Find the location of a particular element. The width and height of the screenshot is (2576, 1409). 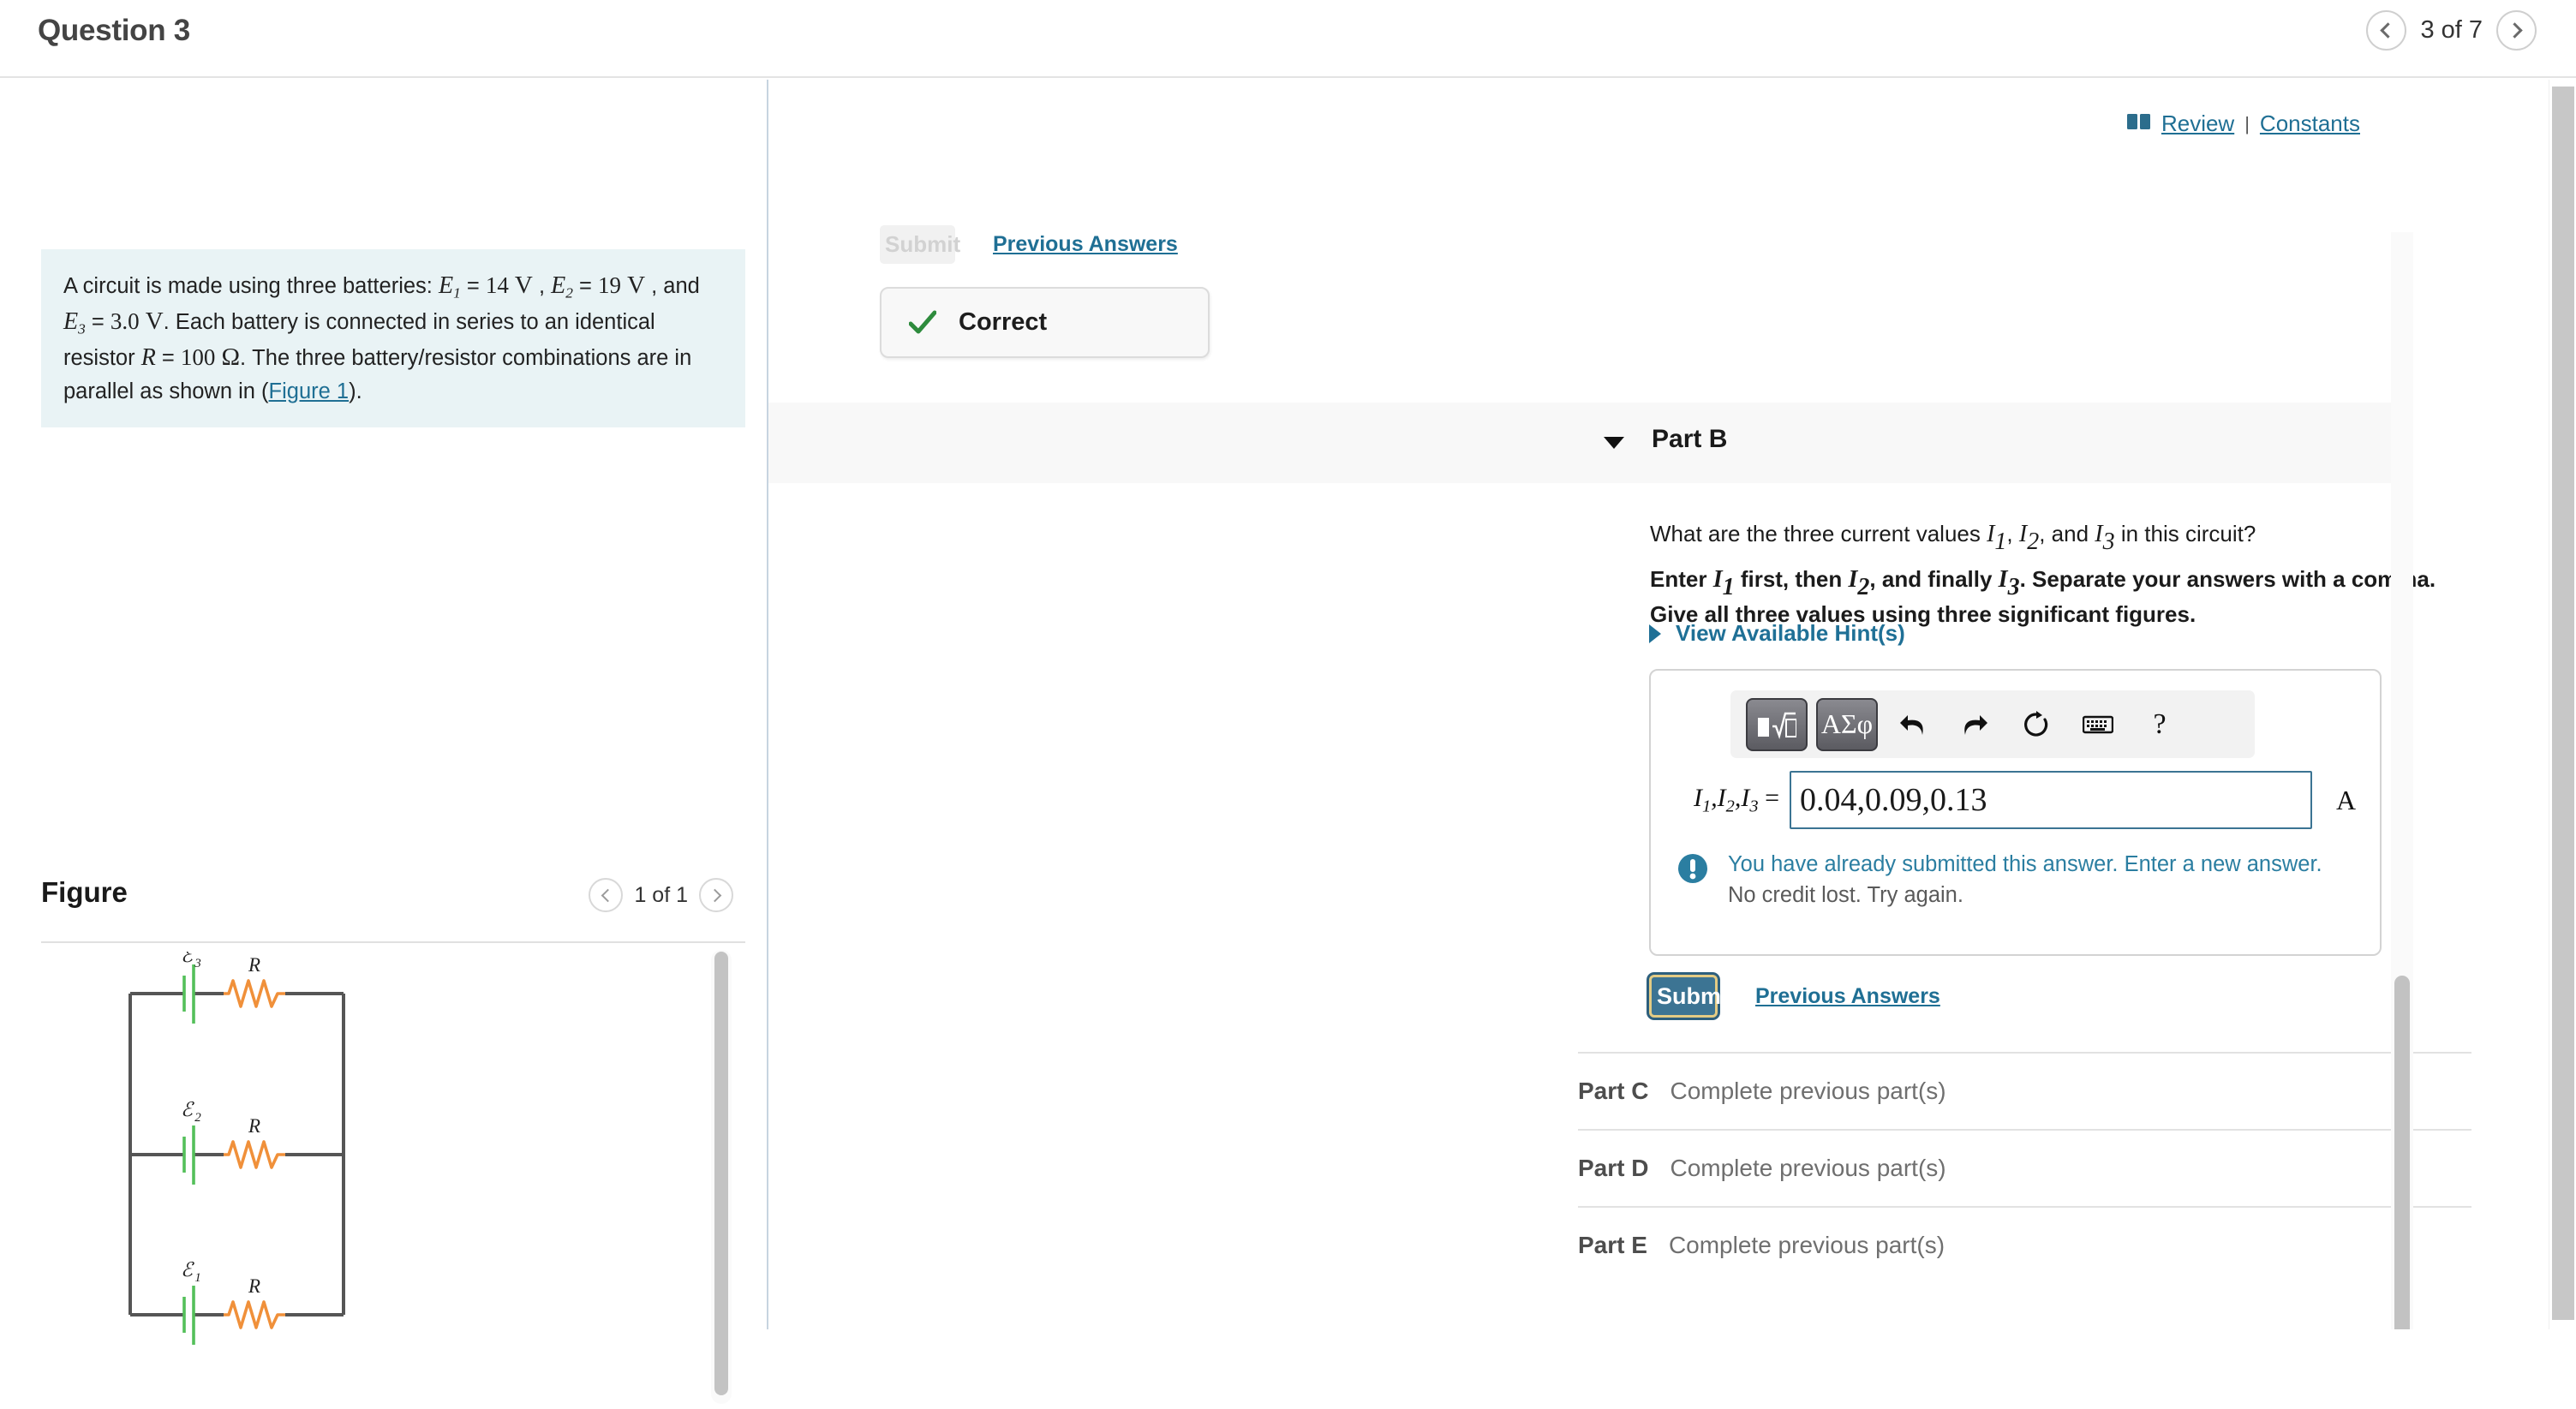

figure-1-link: Figure 1 is located at coordinates (309, 391).